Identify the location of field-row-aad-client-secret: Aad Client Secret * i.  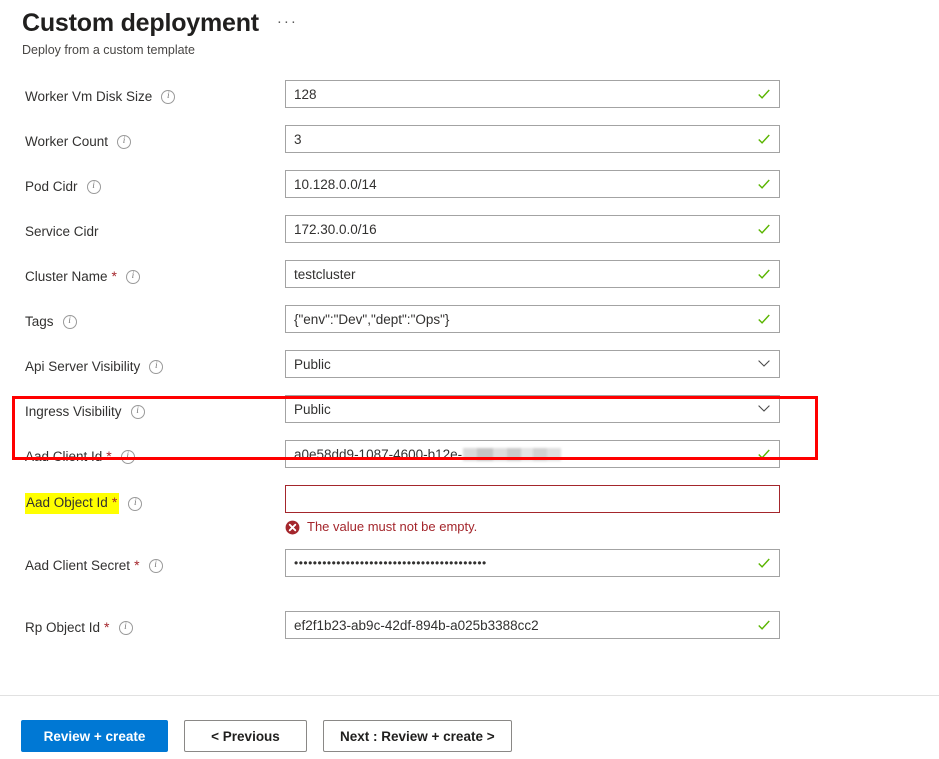
(469, 571).